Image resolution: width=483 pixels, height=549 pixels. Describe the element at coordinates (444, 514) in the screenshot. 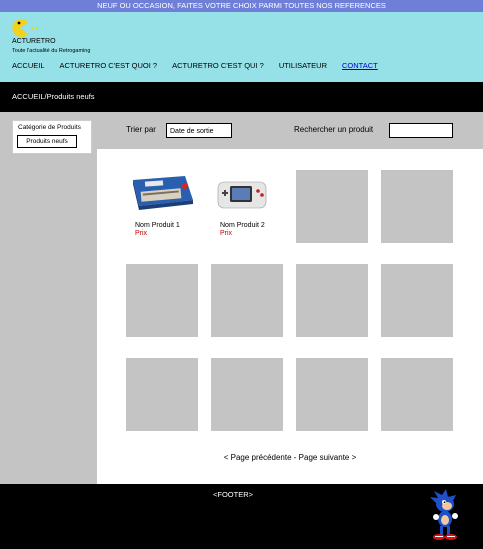

I see `sonic-mascot-icon` at that location.